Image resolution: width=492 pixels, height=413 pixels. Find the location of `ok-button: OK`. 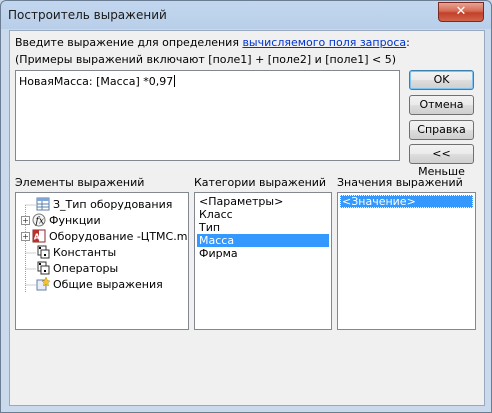

ok-button: OK is located at coordinates (441, 80).